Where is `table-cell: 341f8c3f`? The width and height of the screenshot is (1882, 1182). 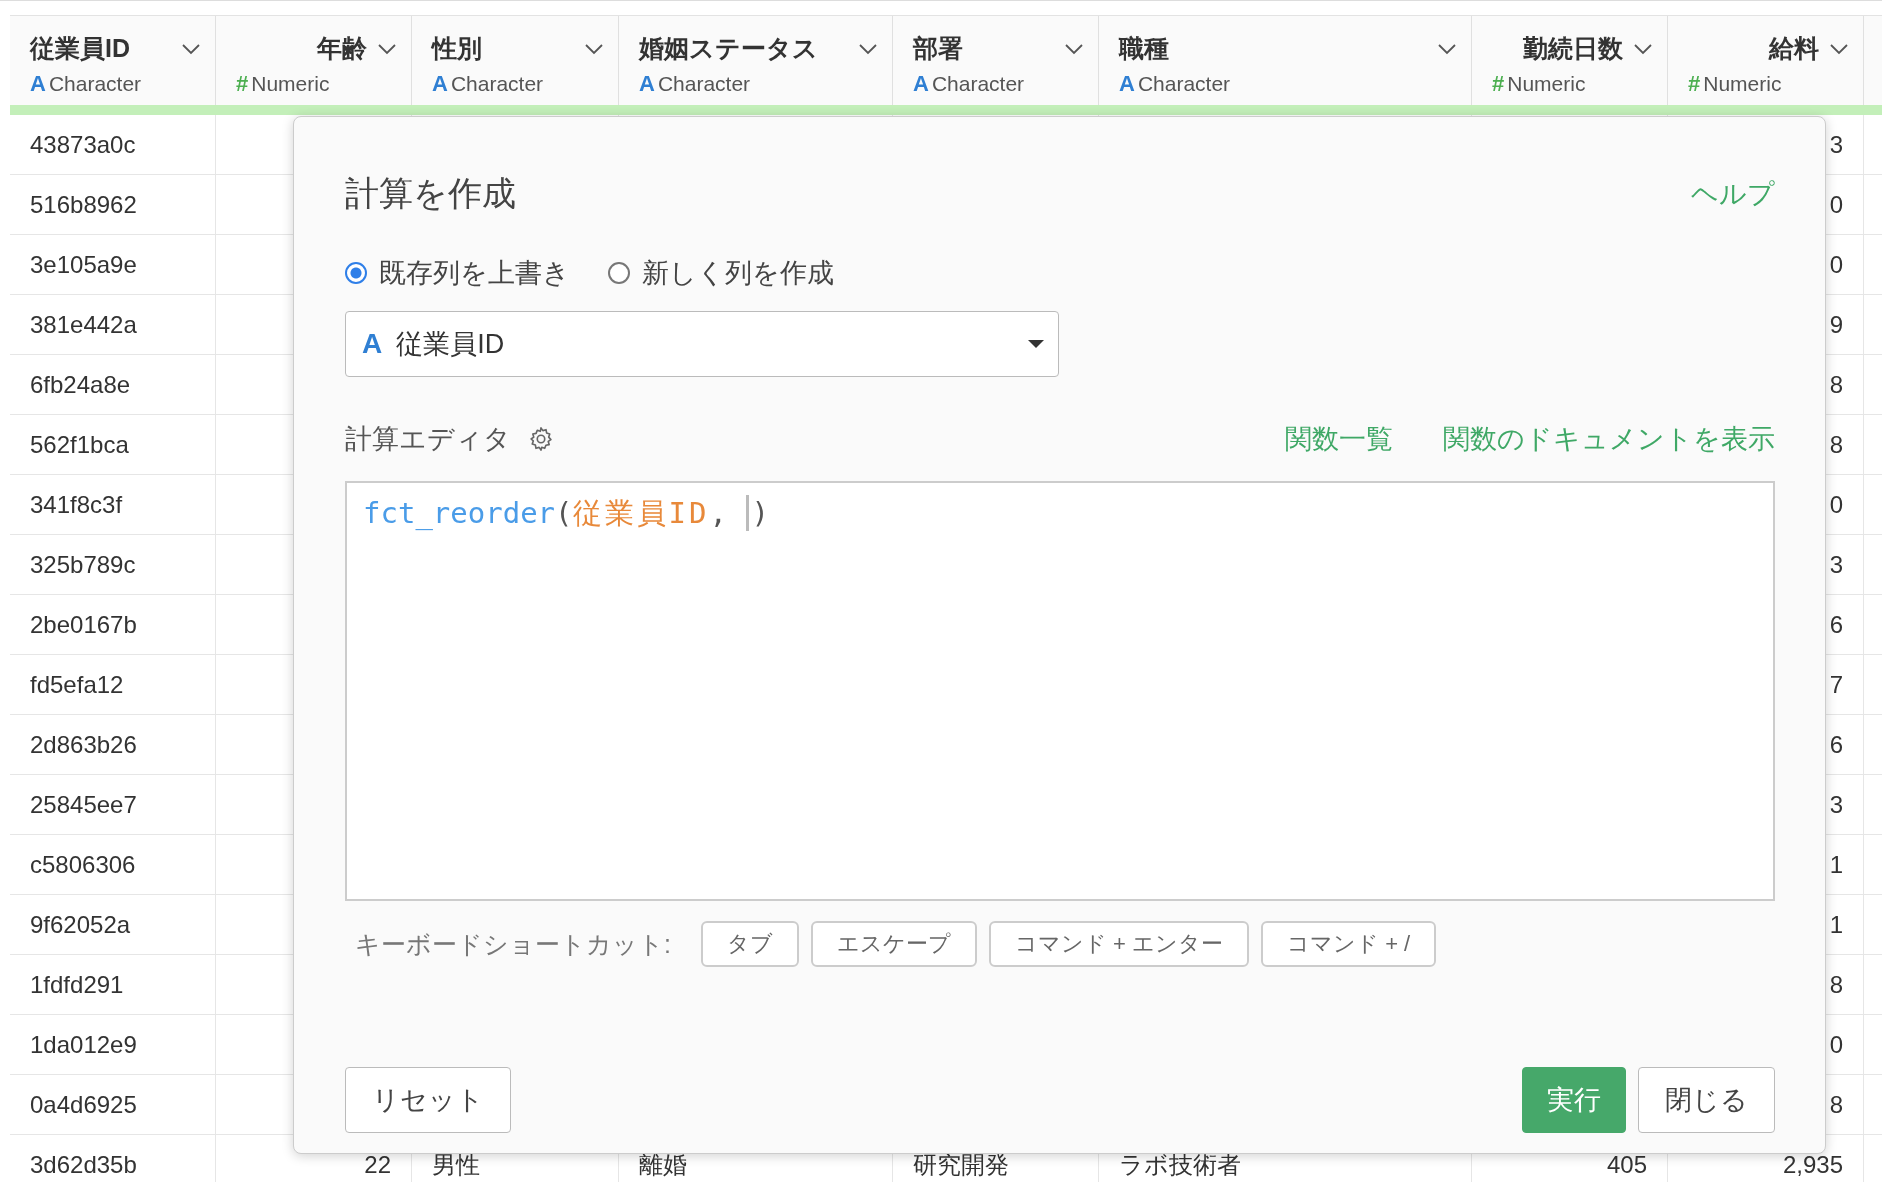 table-cell: 341f8c3f is located at coordinates (76, 504).